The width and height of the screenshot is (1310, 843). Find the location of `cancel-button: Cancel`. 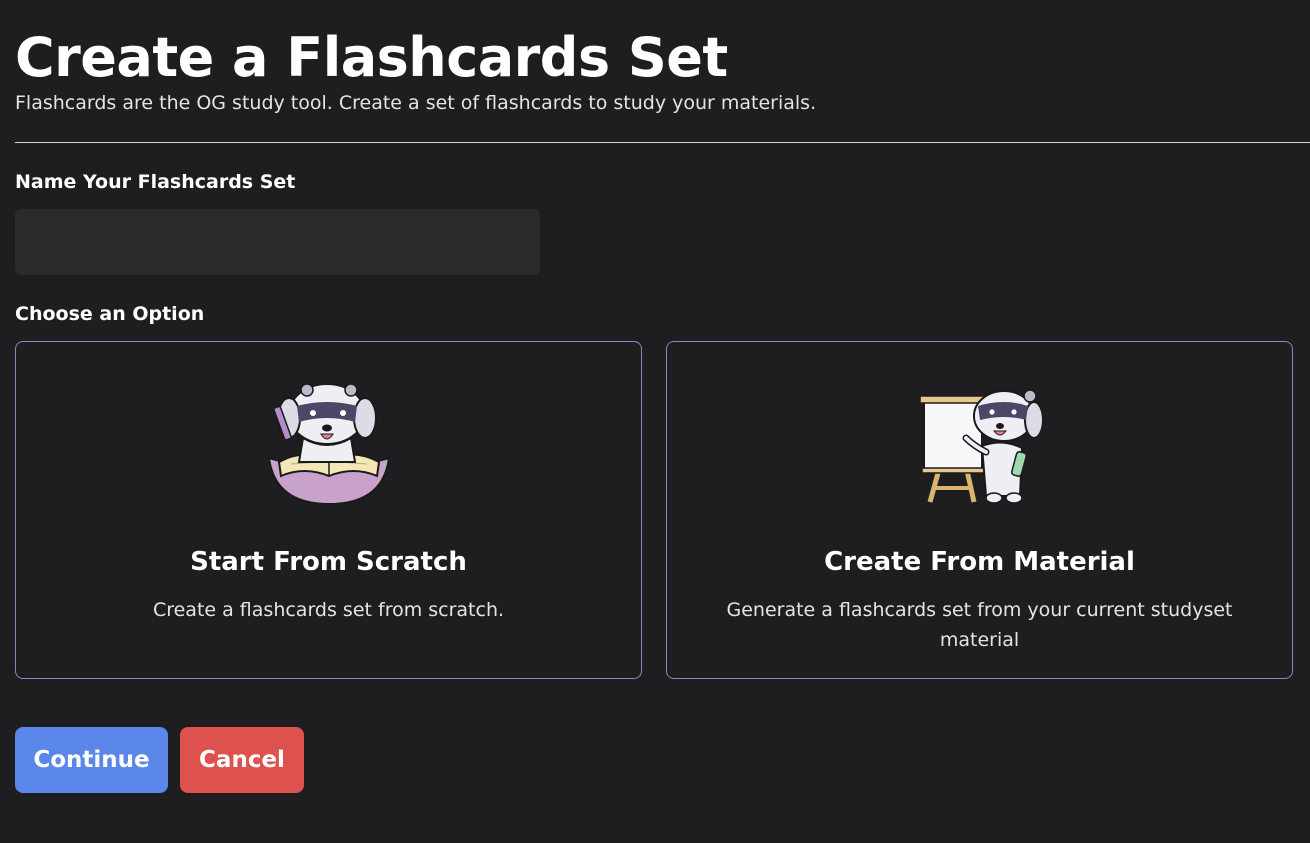

cancel-button: Cancel is located at coordinates (242, 760).